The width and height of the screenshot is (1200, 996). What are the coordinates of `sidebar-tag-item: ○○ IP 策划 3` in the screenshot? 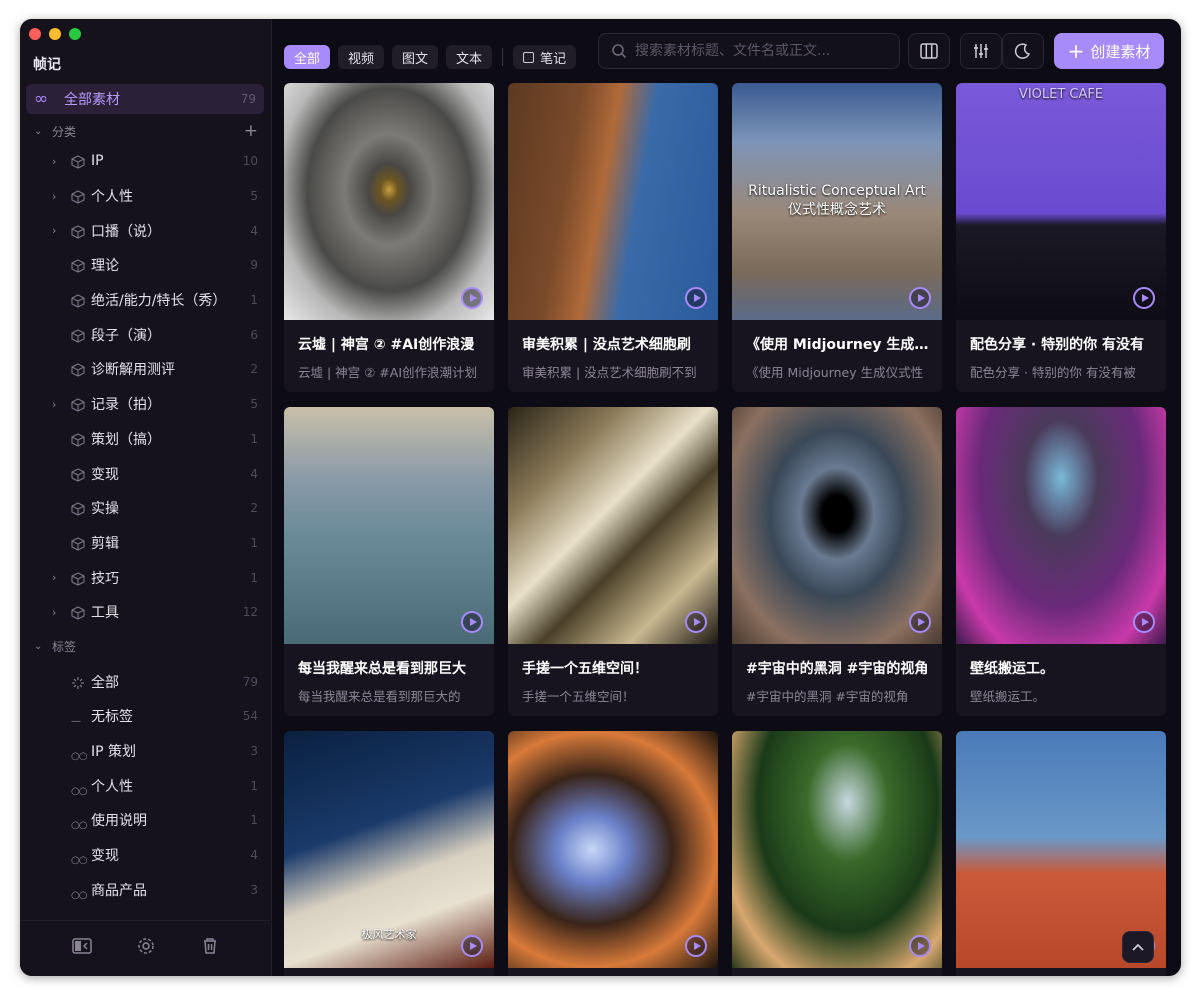 It's located at (146, 751).